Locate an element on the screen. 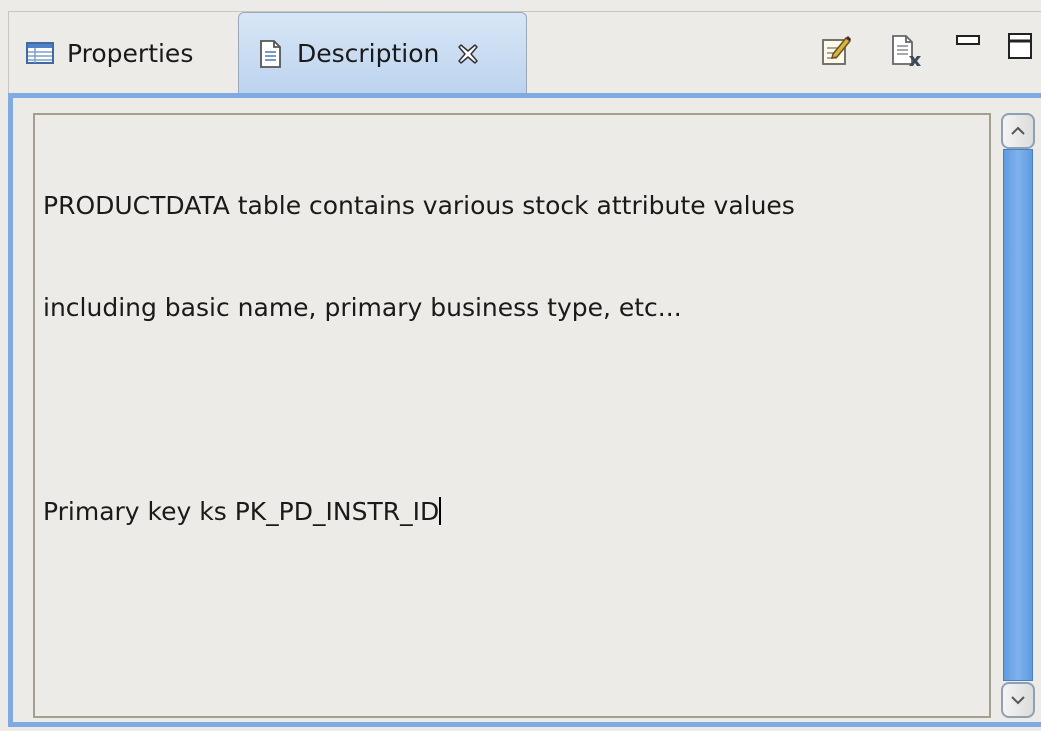 This screenshot has width=1041, height=731. chevron-up-icon is located at coordinates (1018, 130).